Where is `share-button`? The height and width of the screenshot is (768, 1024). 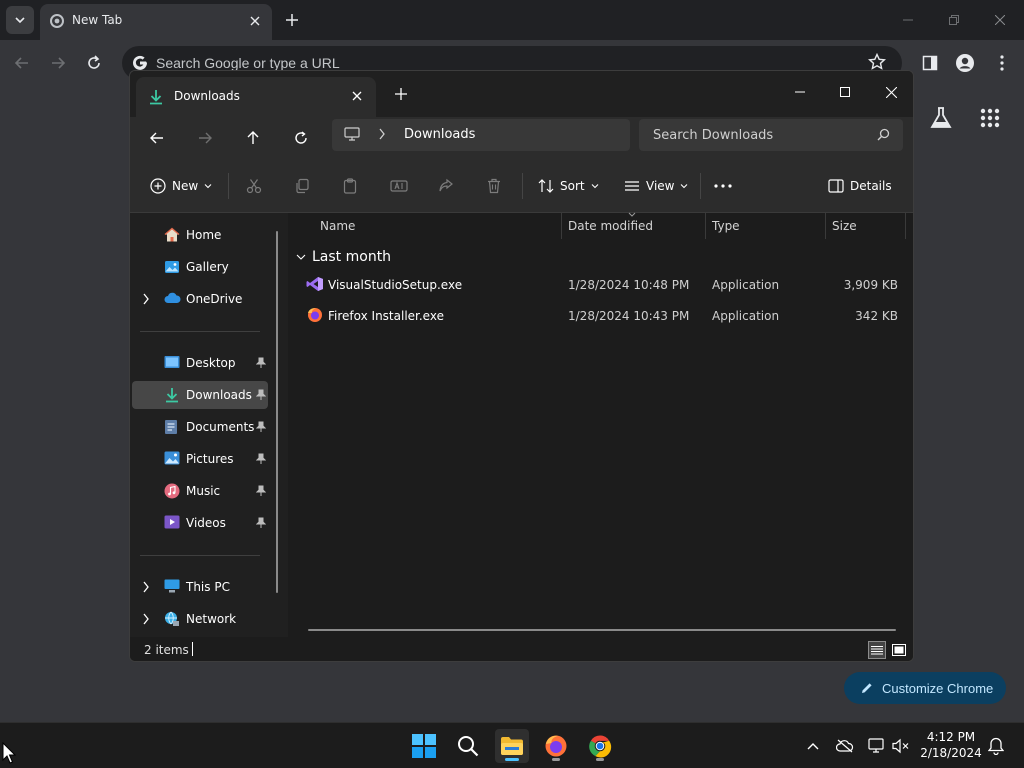 share-button is located at coordinates (446, 186).